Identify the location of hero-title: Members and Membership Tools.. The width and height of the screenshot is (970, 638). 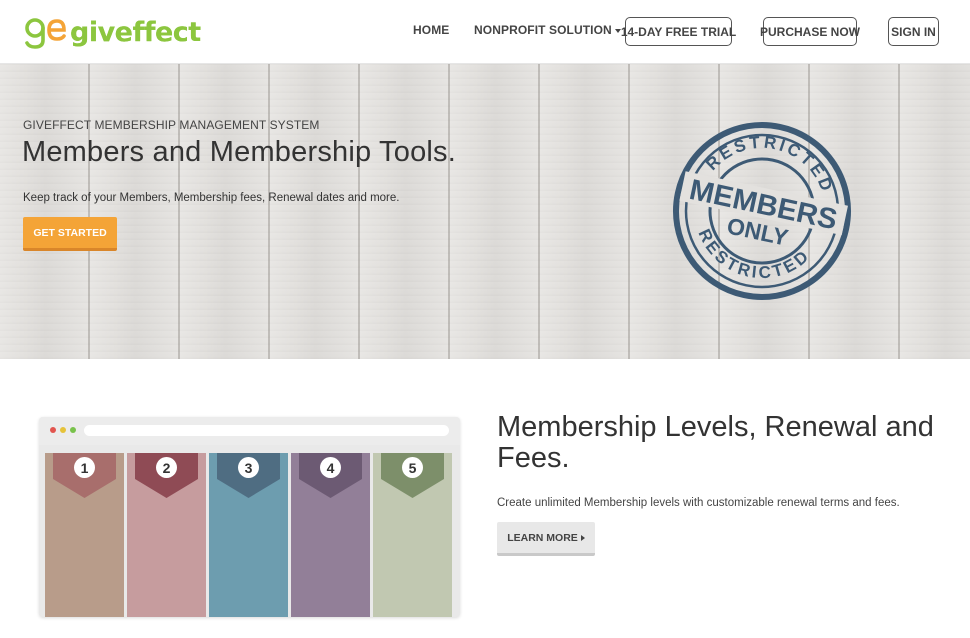
(239, 152).